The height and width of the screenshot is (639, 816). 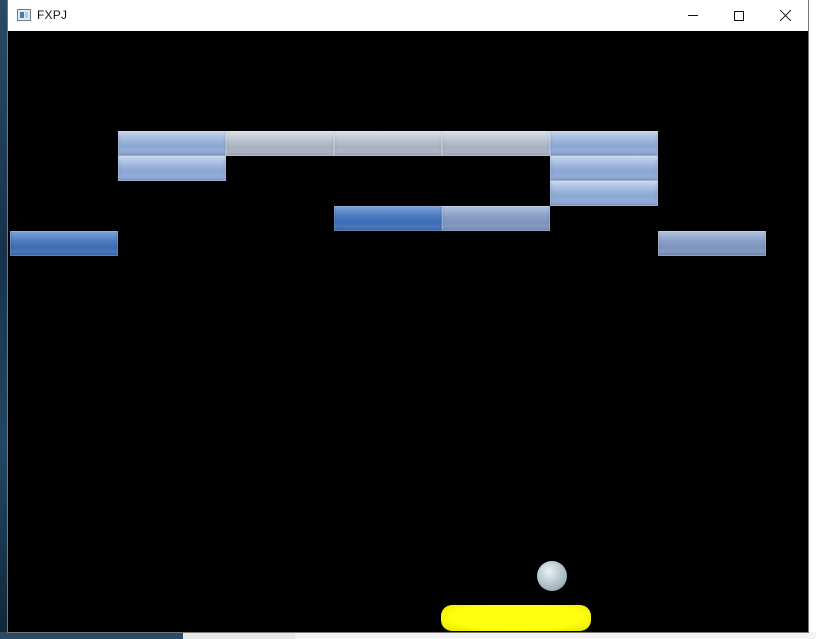 I want to click on app-window-icon, so click(x=24, y=15).